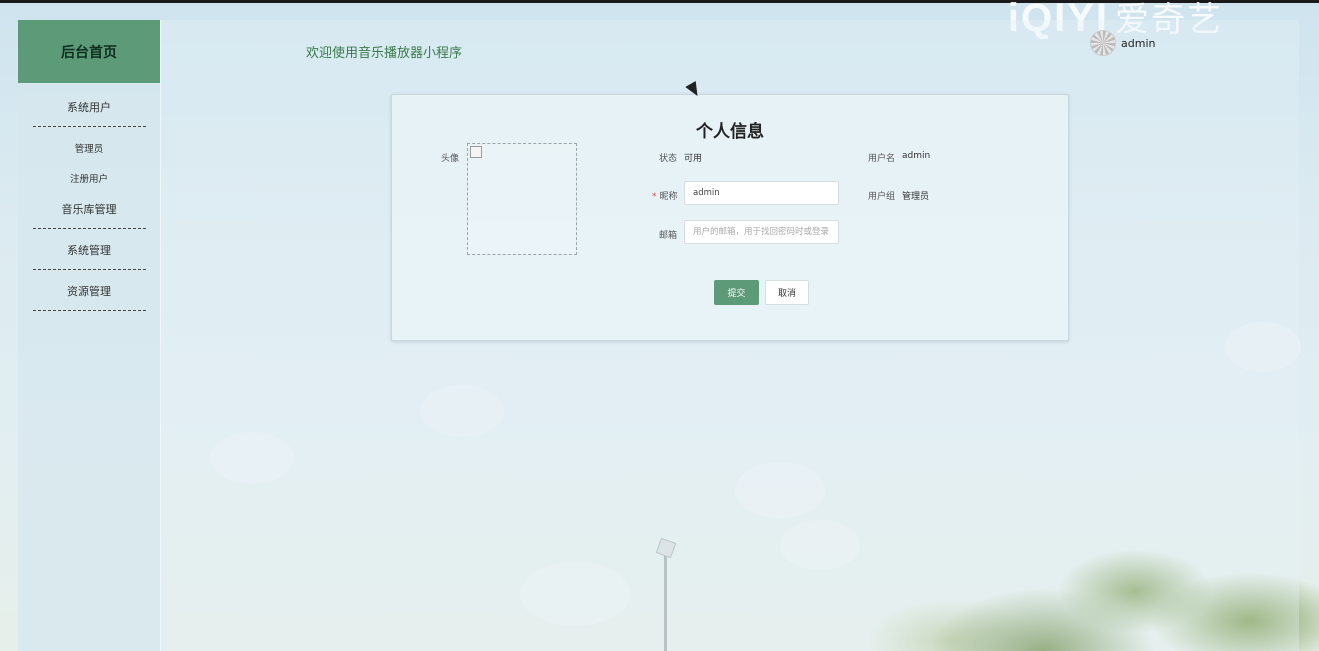 Image resolution: width=1319 pixels, height=651 pixels. What do you see at coordinates (89, 211) in the screenshot?
I see `sidebar-group-music-library: 音乐库管理` at bounding box center [89, 211].